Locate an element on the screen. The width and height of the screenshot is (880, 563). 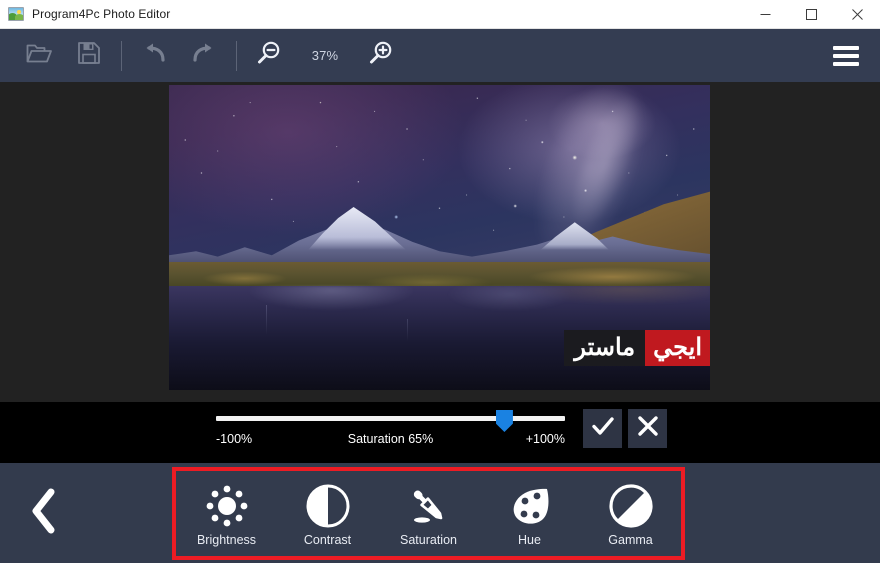
tool-hue: Hue is located at coordinates (530, 513).